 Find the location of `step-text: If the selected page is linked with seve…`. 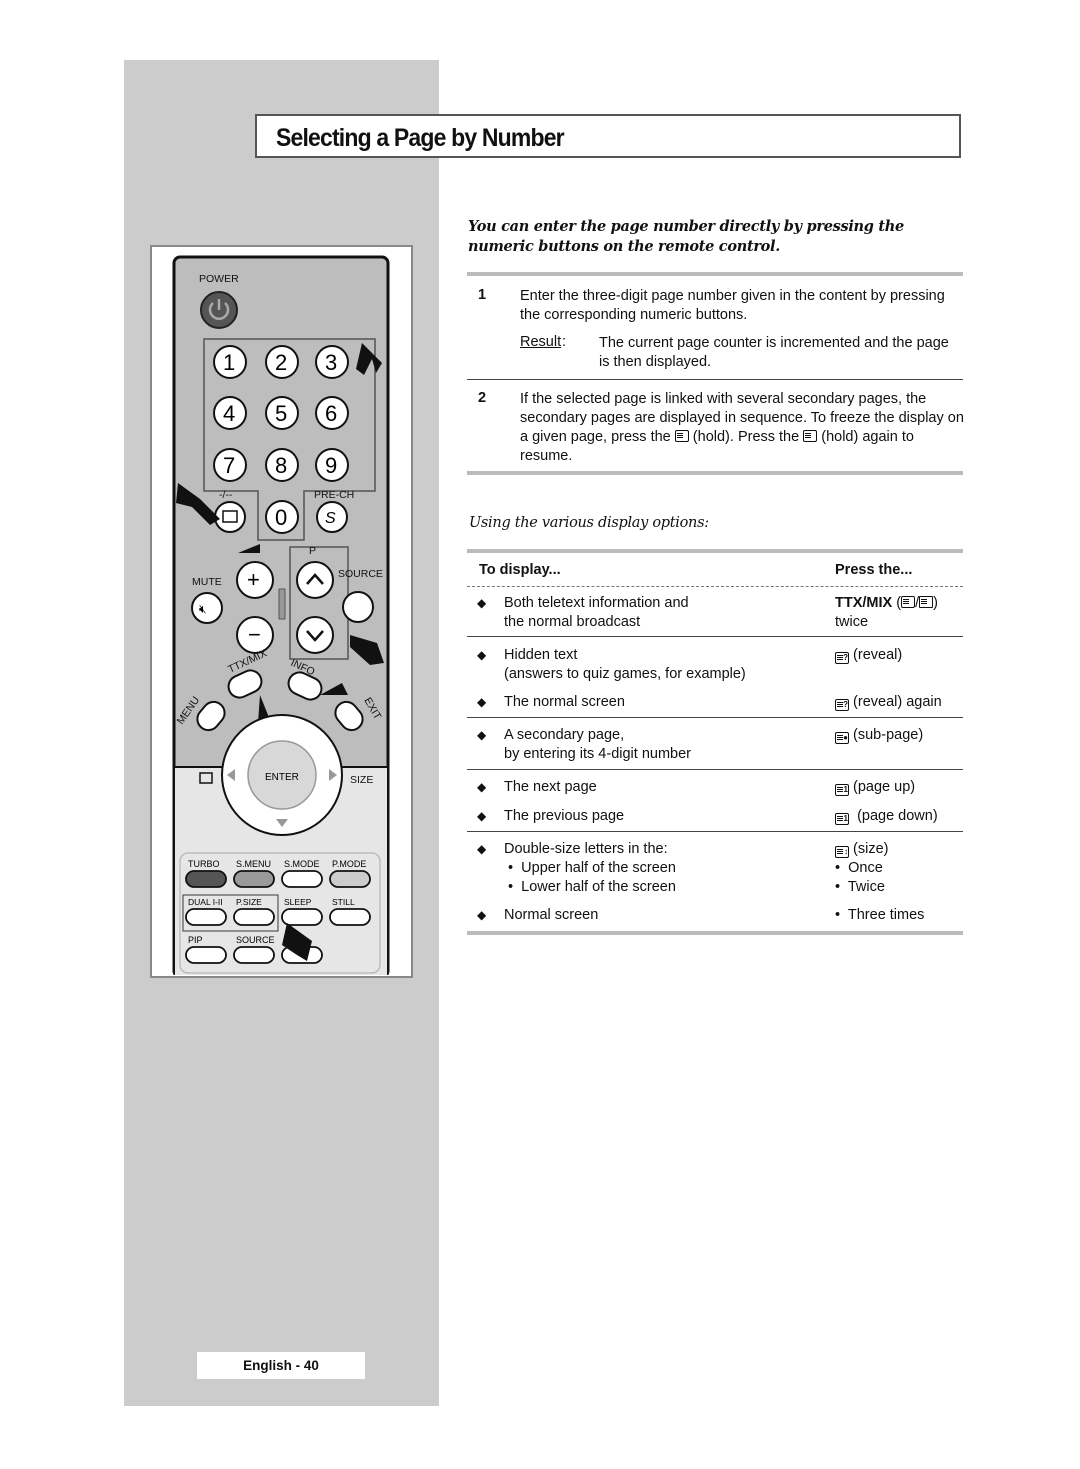

step-text: If the selected page is linked with seve… is located at coordinates (742, 428).